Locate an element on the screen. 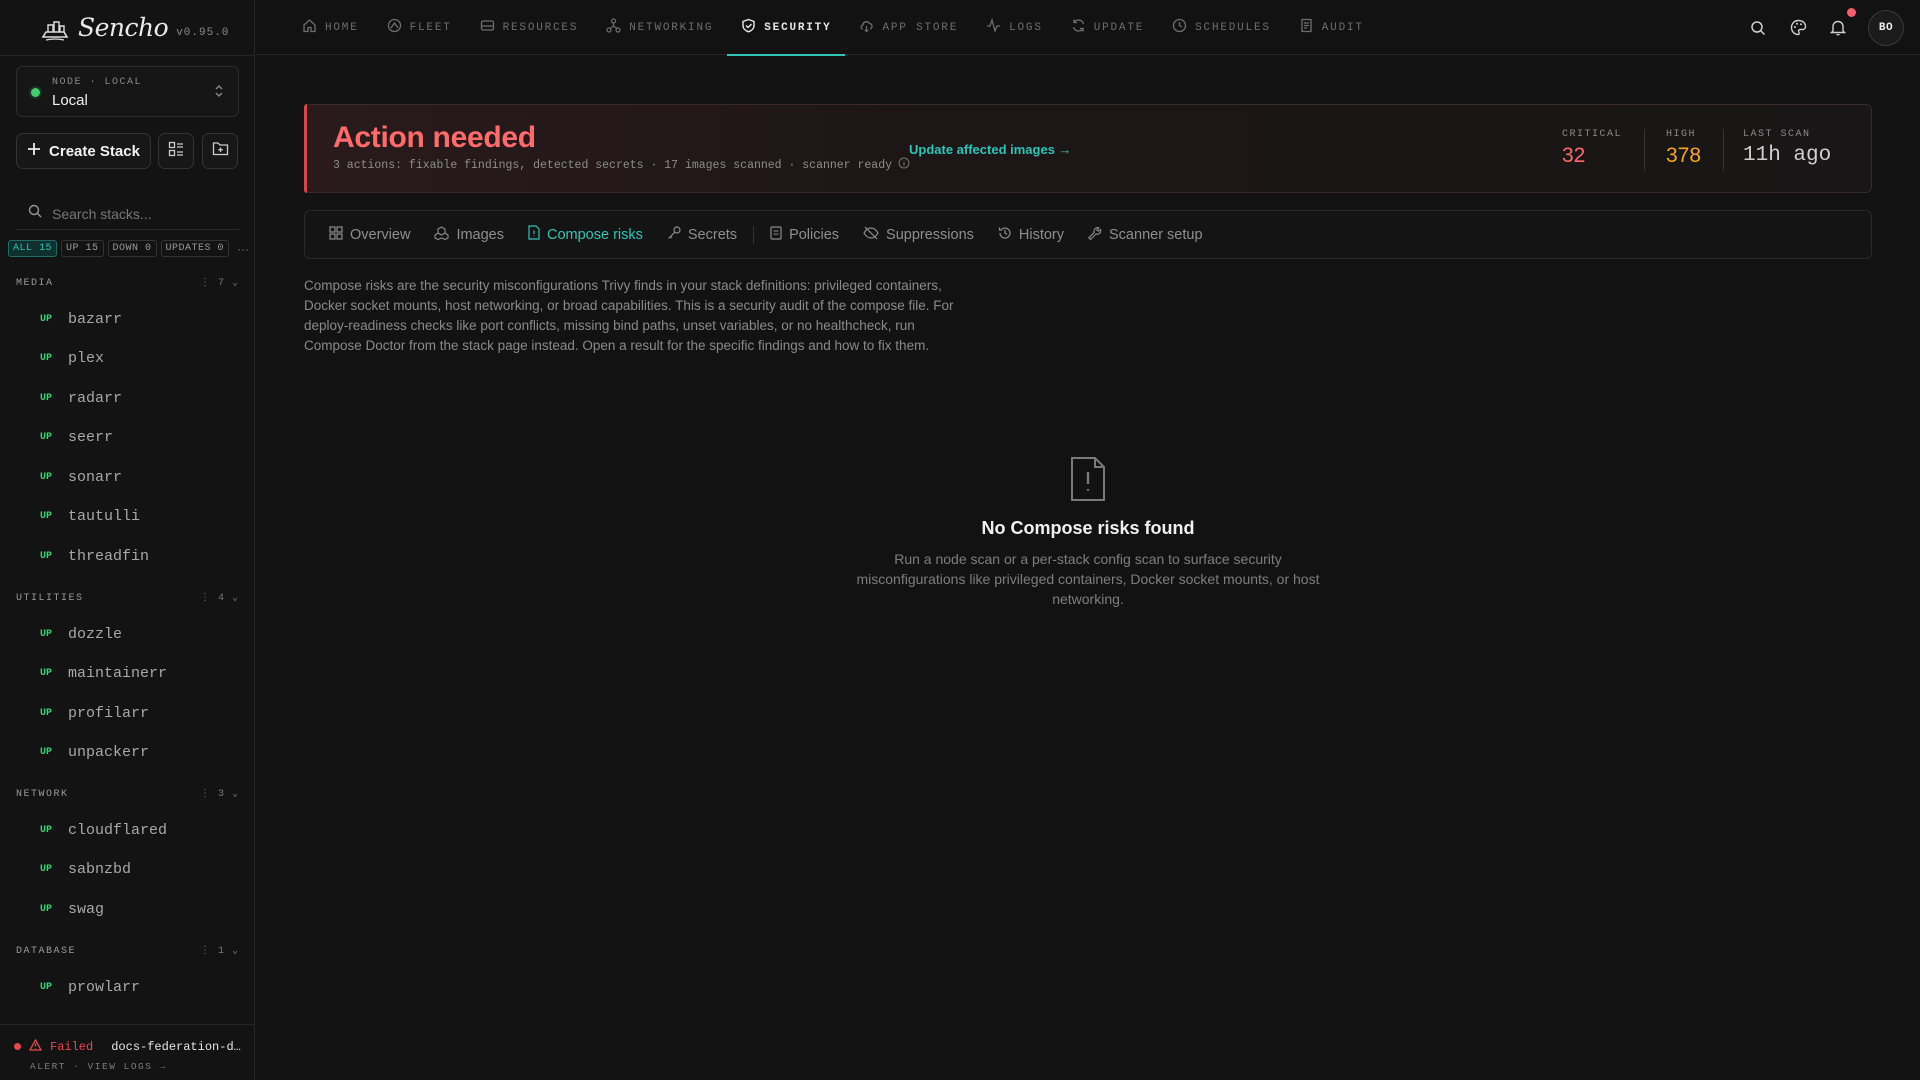  alert-status: Failed is located at coordinates (72, 1046).